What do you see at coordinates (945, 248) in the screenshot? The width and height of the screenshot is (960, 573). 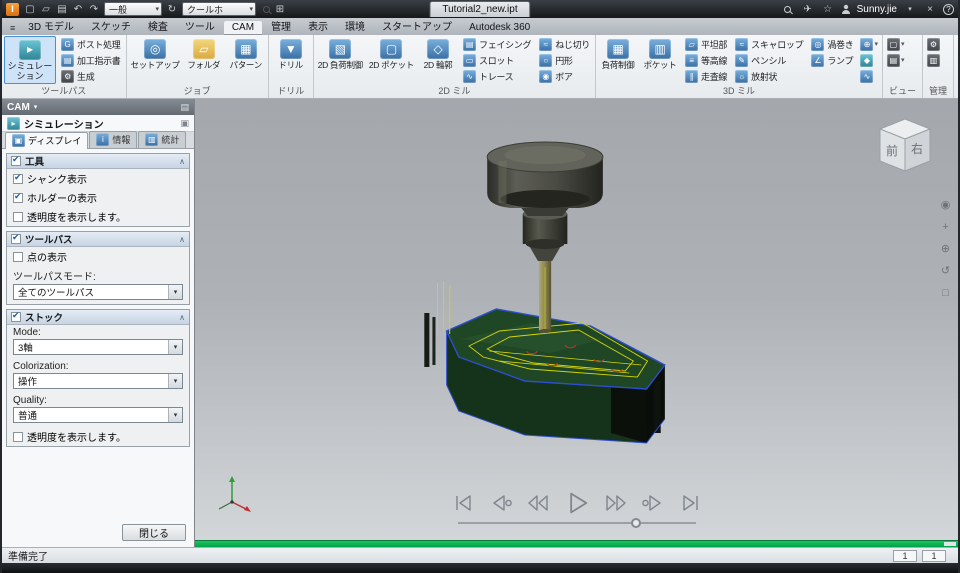 I see `zoom-icon: ⊕` at bounding box center [945, 248].